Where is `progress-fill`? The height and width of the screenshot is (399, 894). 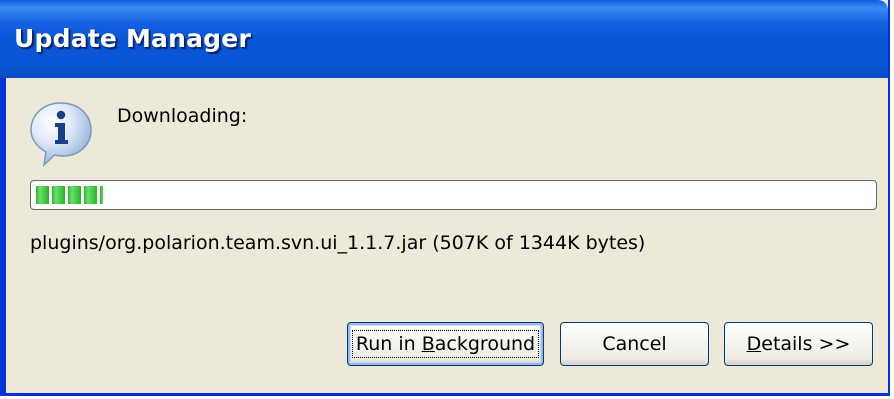 progress-fill is located at coordinates (69, 195).